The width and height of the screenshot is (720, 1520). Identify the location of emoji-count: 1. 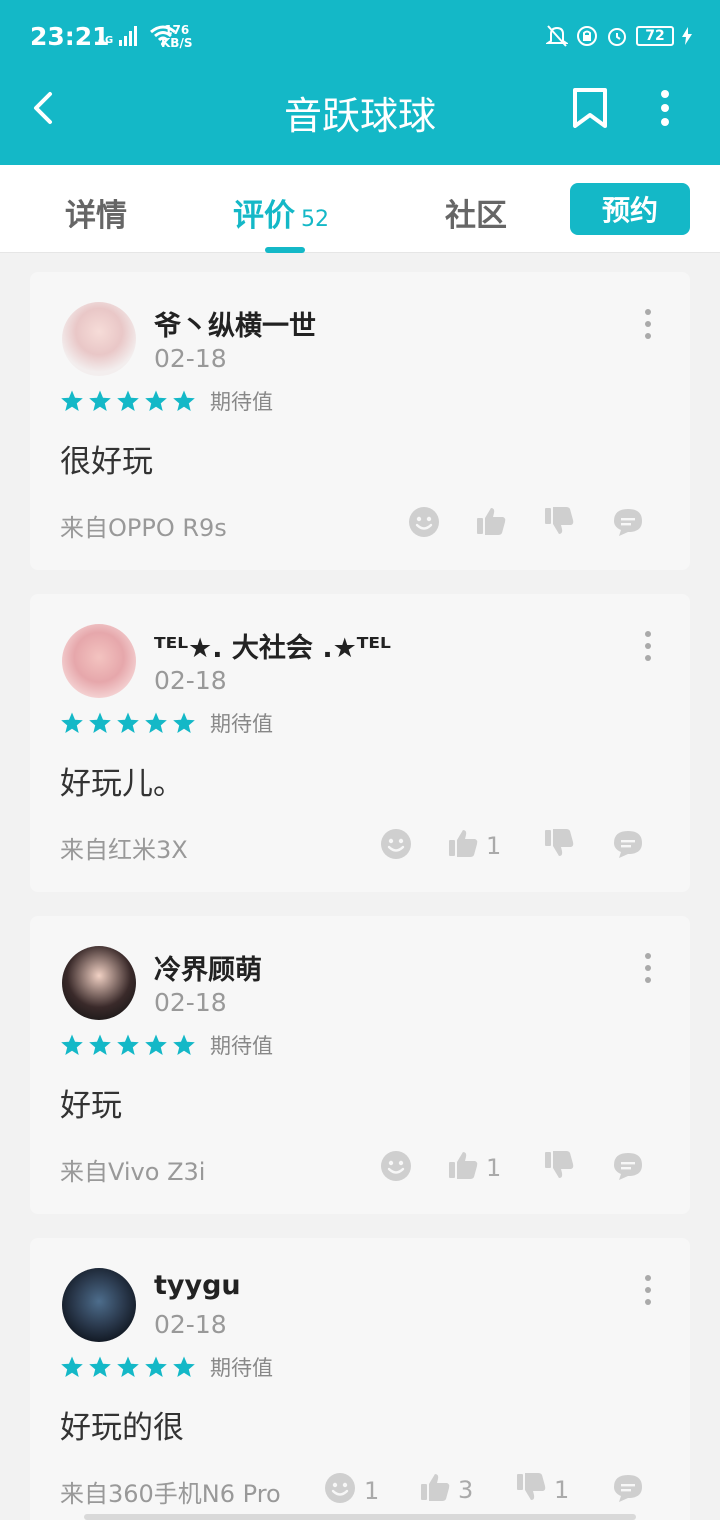
(372, 1491).